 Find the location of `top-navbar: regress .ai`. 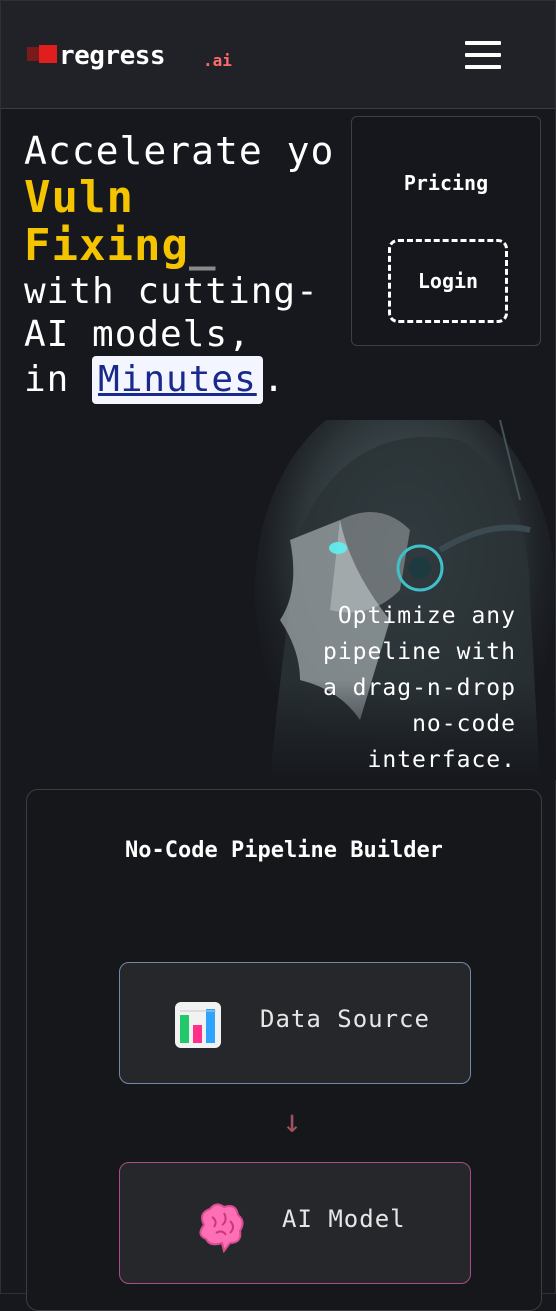

top-navbar: regress .ai is located at coordinates (278, 55).